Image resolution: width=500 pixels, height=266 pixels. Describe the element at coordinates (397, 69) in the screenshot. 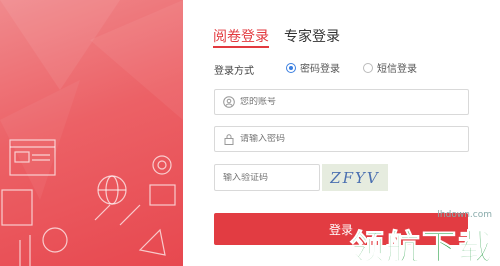

I see `sms-login-label: 短信登录` at that location.